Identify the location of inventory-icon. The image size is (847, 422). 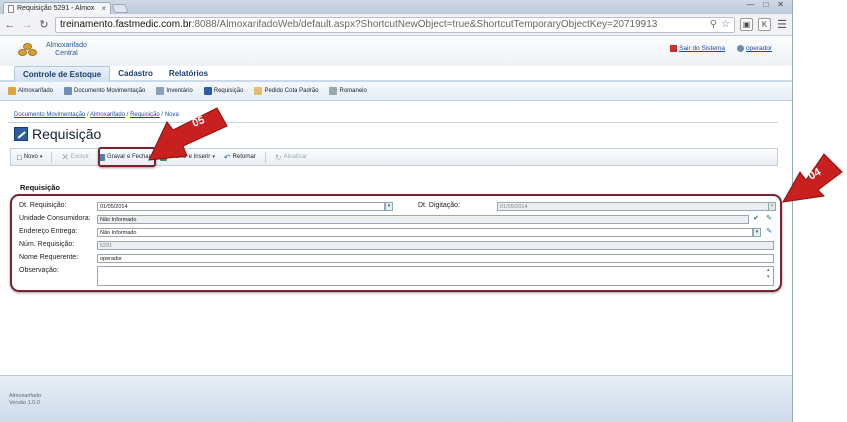
(160, 91).